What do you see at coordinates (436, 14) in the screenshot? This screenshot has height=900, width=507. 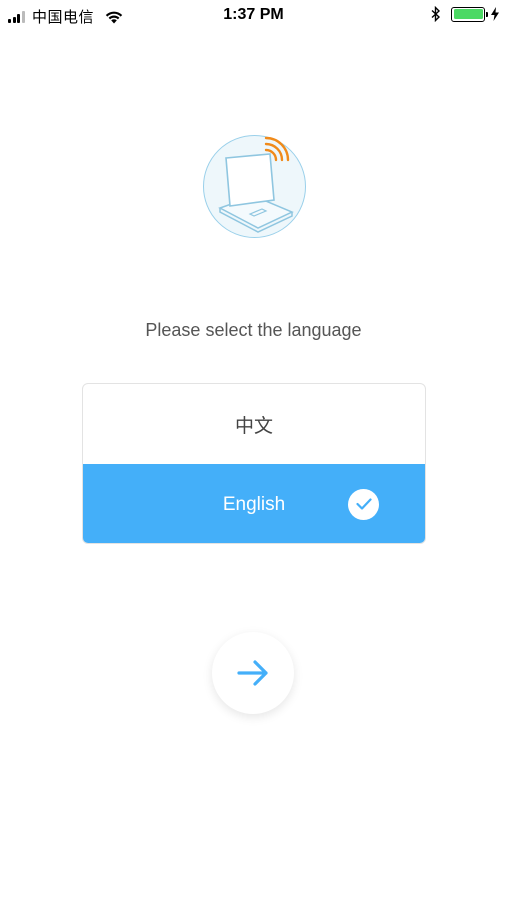 I see `bluetooth-icon` at bounding box center [436, 14].